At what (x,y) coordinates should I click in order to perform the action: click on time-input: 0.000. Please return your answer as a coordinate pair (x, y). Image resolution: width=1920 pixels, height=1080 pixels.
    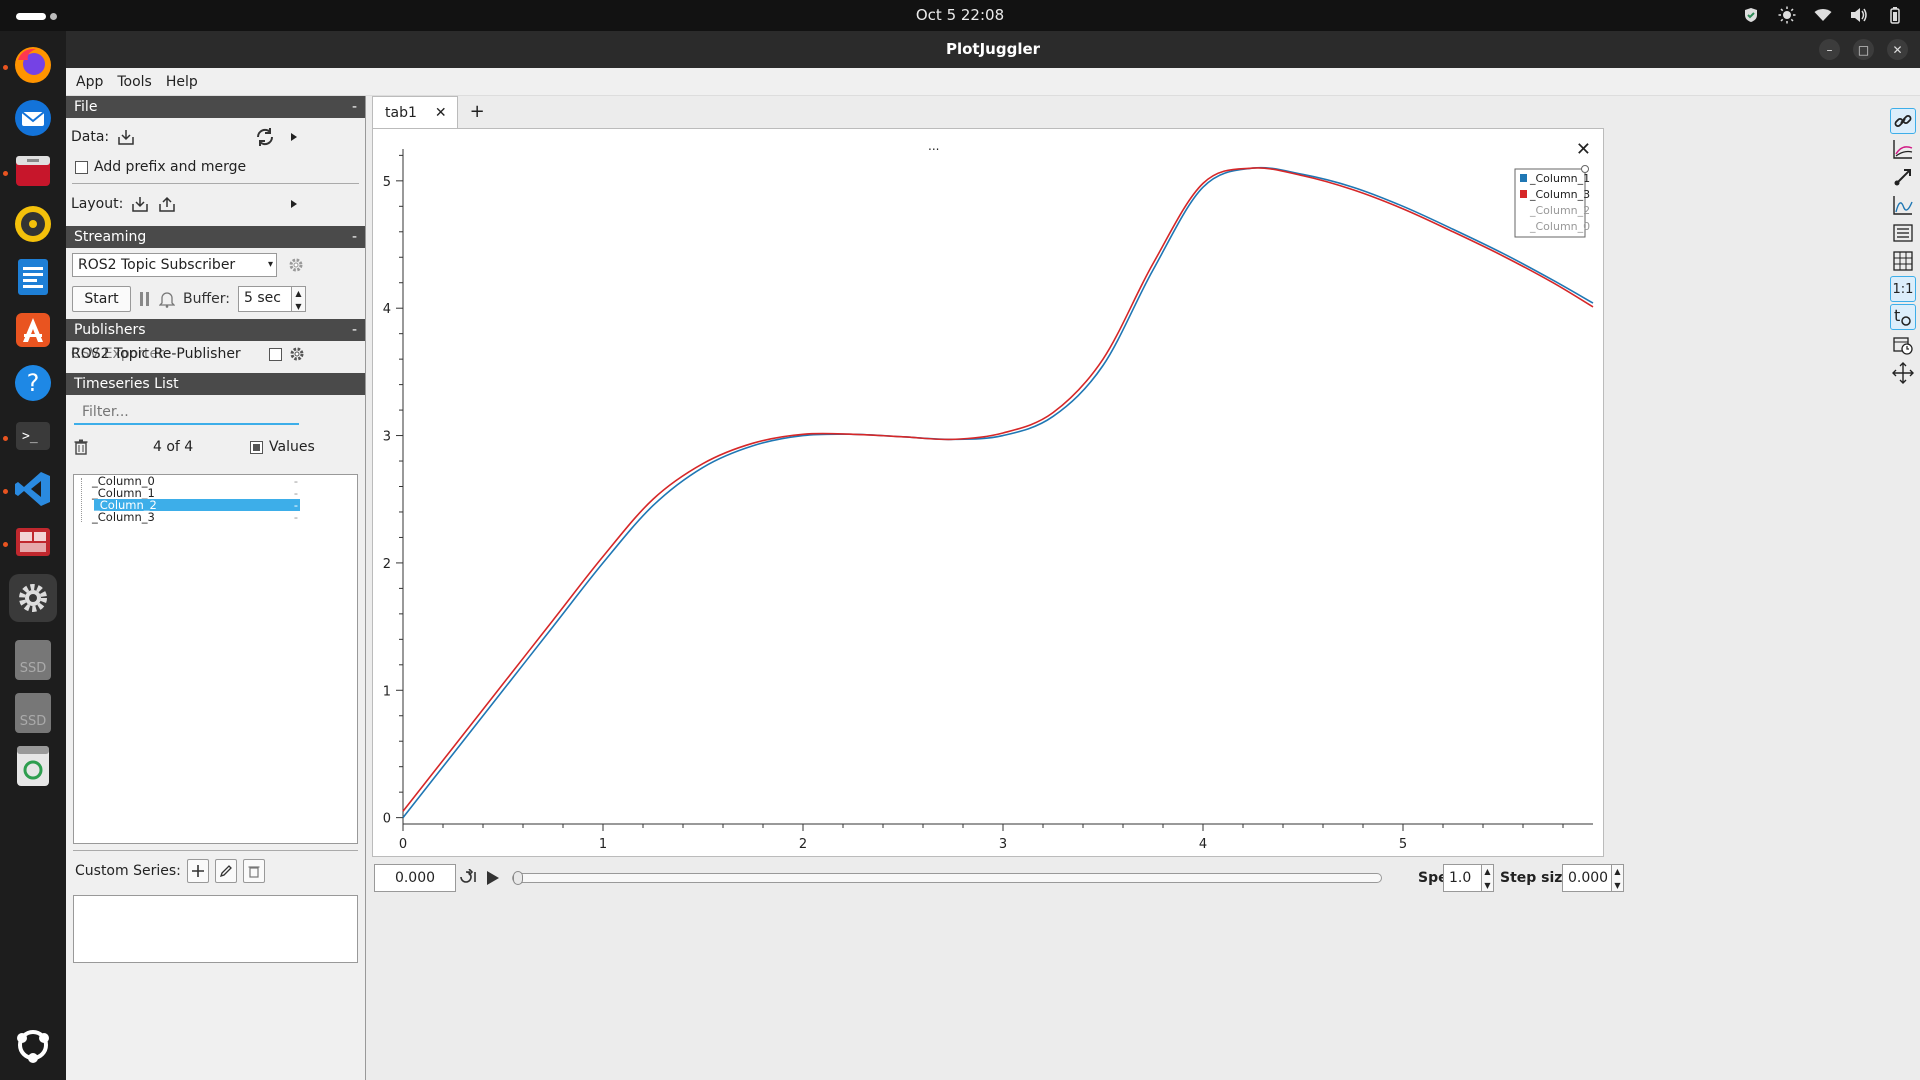
    Looking at the image, I should click on (415, 878).